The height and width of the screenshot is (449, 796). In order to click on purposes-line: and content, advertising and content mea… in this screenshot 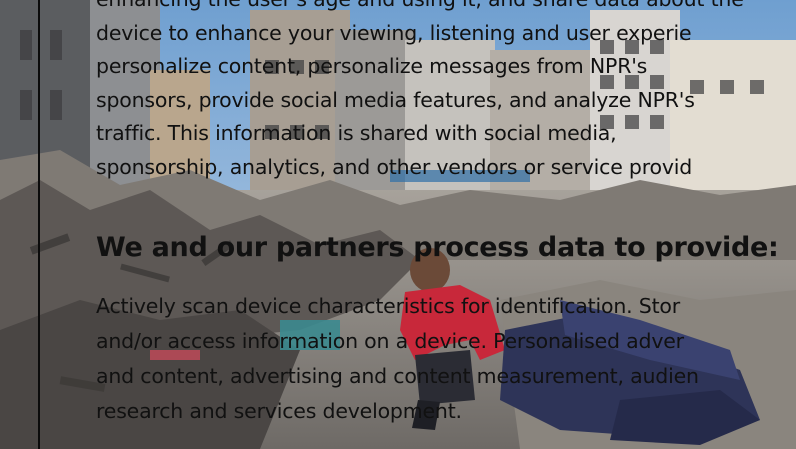, I will do `click(397, 376)`.